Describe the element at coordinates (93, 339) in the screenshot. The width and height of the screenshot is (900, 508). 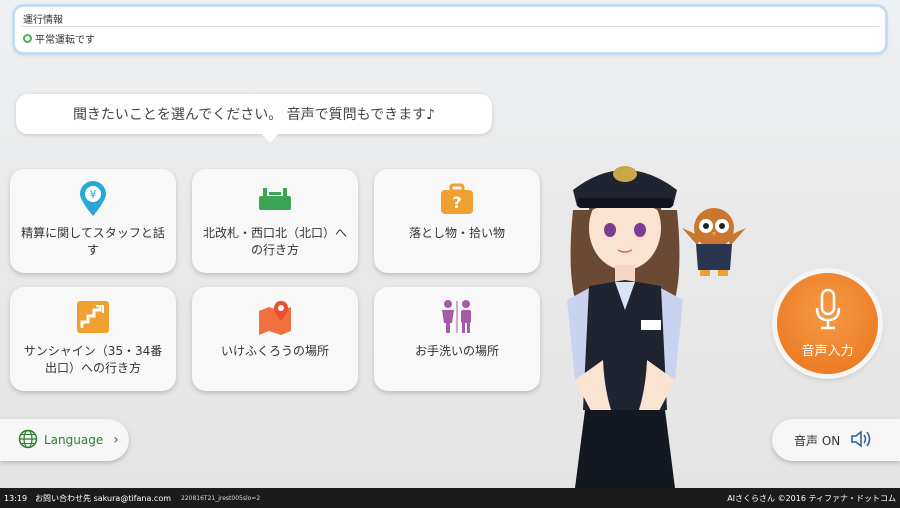
I see `card-sunshine-exit: サンシャイン（35・34番出口）への行き方` at that location.